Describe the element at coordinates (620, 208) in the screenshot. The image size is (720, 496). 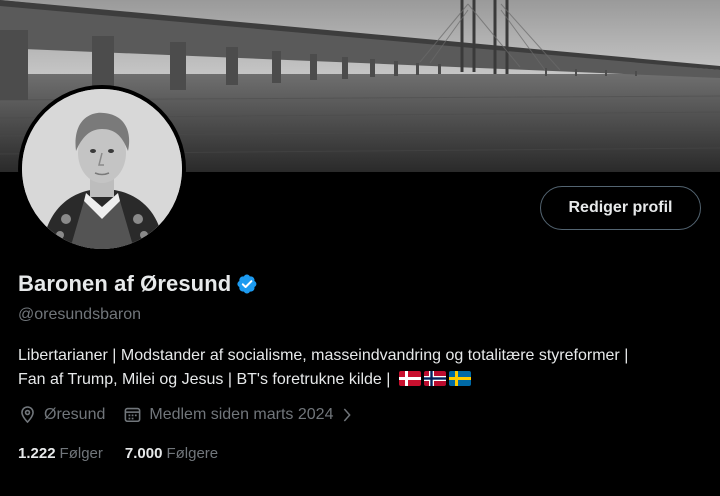
I see `edit-profile-button: Rediger profil` at that location.